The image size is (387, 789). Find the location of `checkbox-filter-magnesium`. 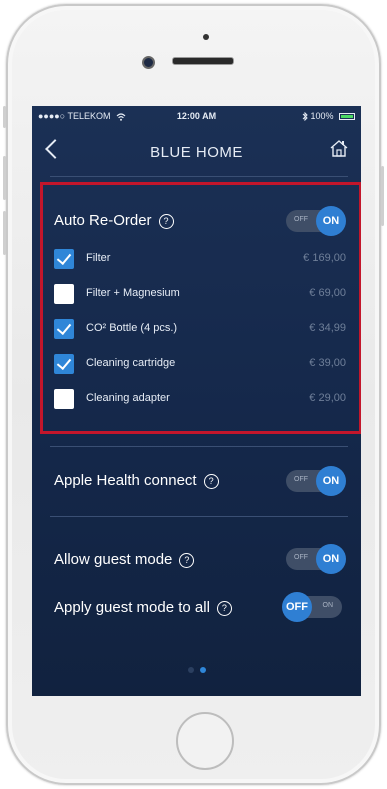

checkbox-filter-magnesium is located at coordinates (64, 294).